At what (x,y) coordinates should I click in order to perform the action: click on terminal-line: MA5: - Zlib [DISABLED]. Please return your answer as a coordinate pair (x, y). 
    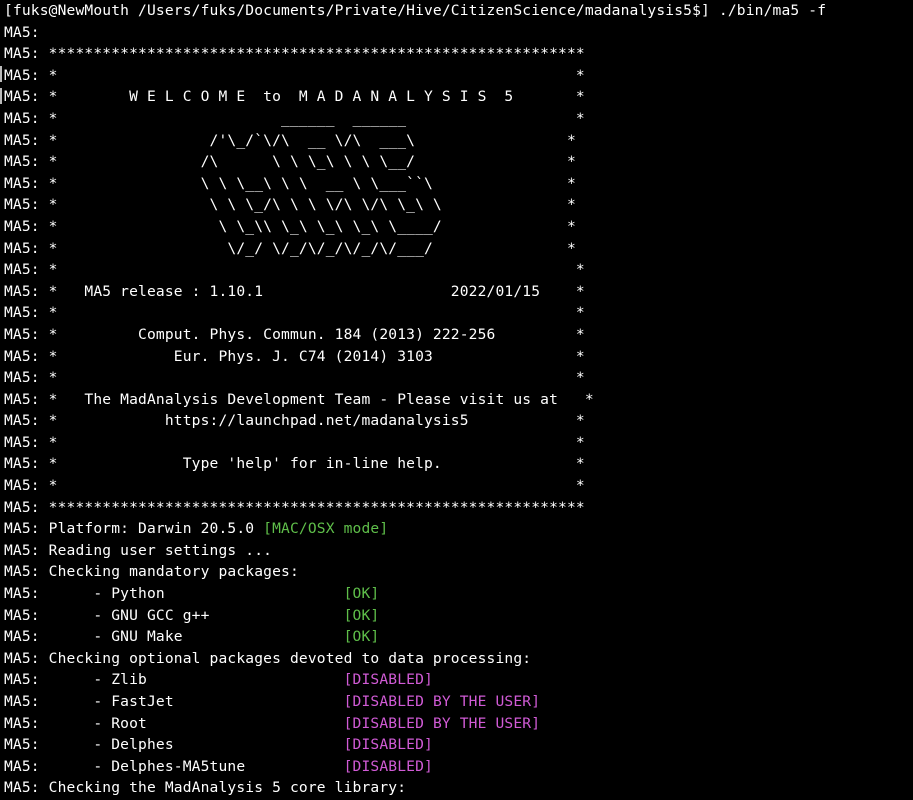
    Looking at the image, I should click on (458, 680).